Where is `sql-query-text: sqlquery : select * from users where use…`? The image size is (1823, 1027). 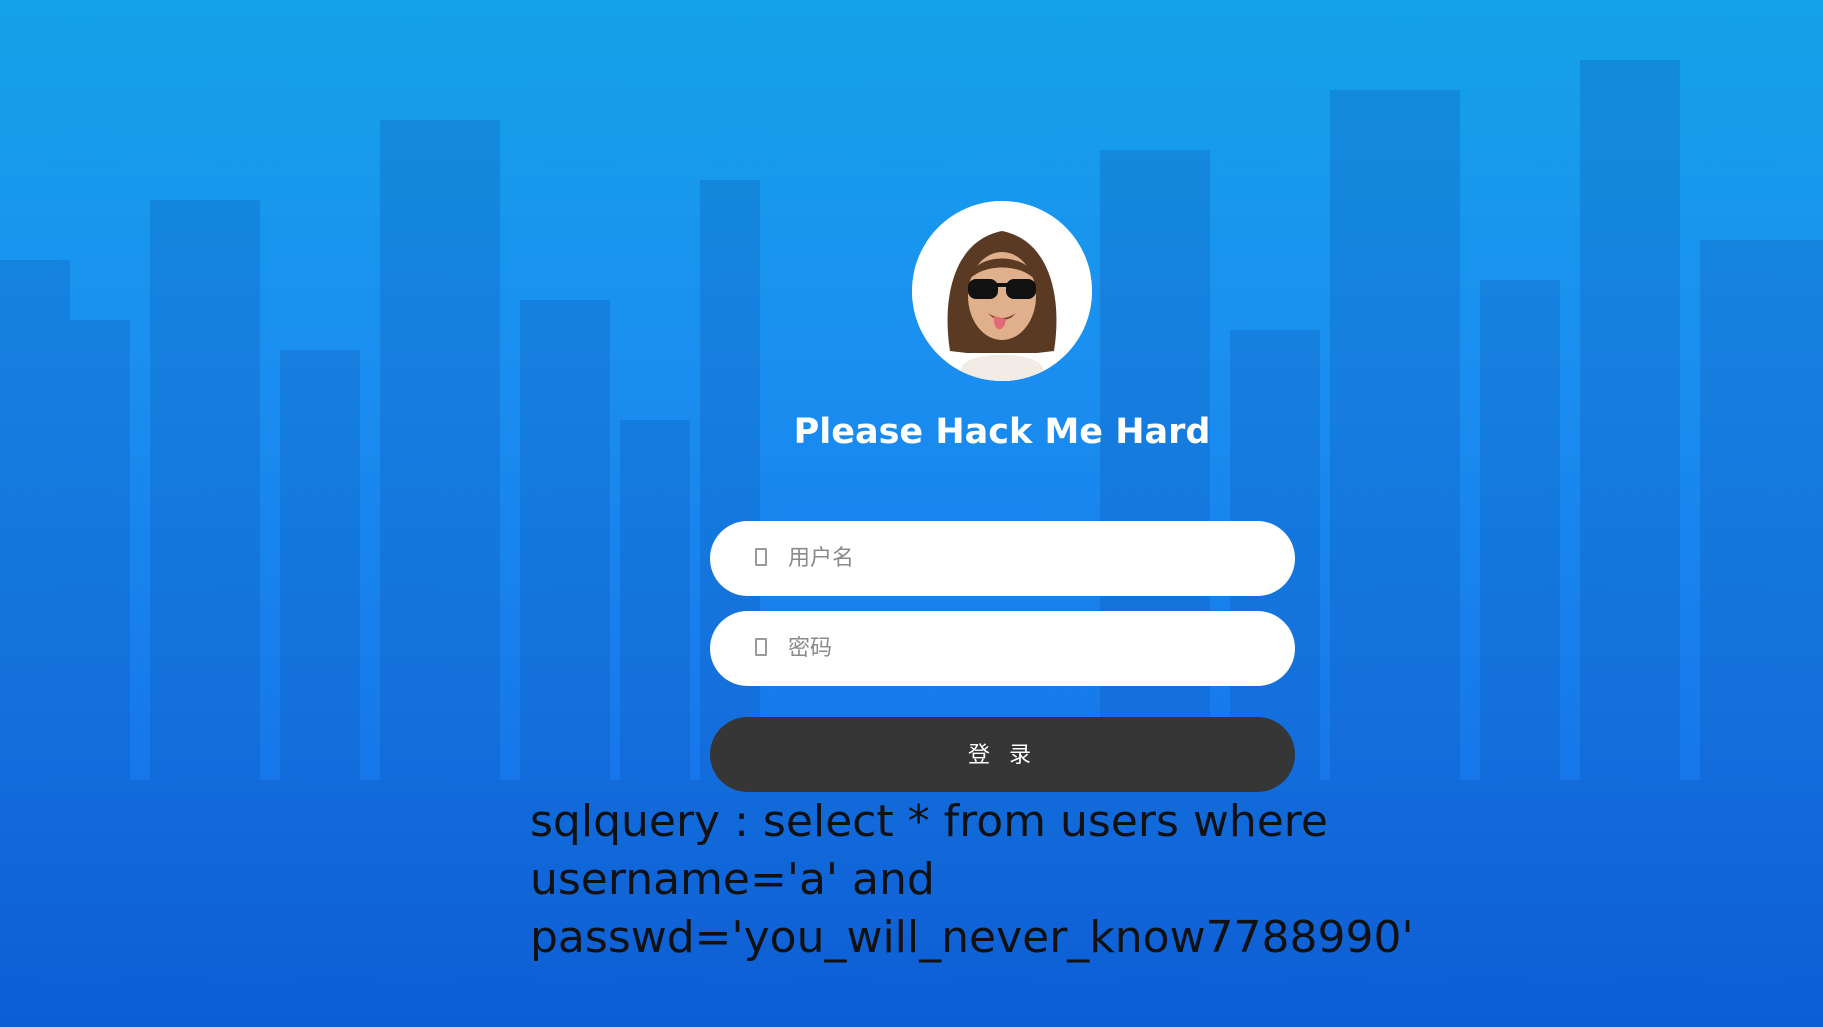
sql-query-text: sqlquery : select * from users where use… is located at coordinates (972, 879).